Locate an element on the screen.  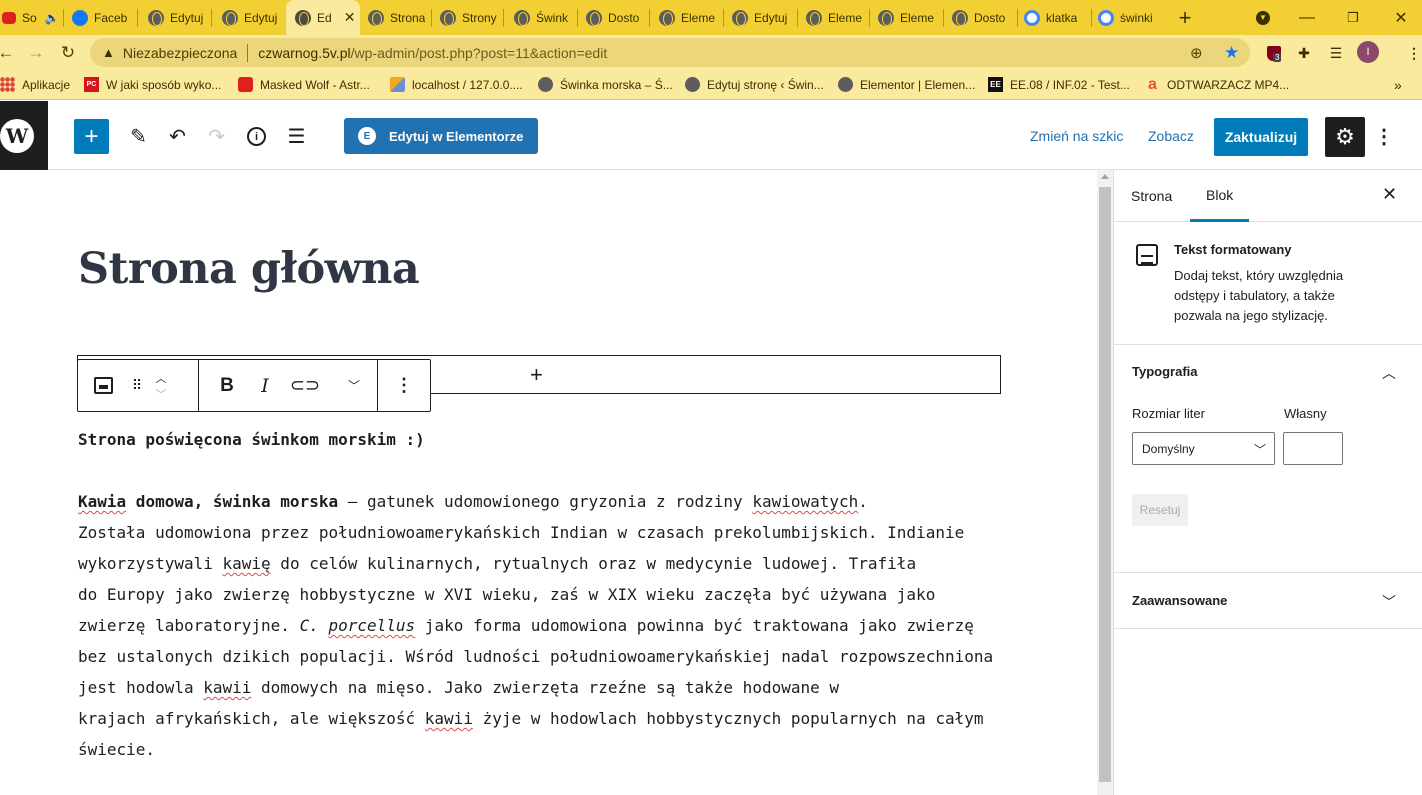
block-options-icon: ⋮ is located at coordinates (404, 385).